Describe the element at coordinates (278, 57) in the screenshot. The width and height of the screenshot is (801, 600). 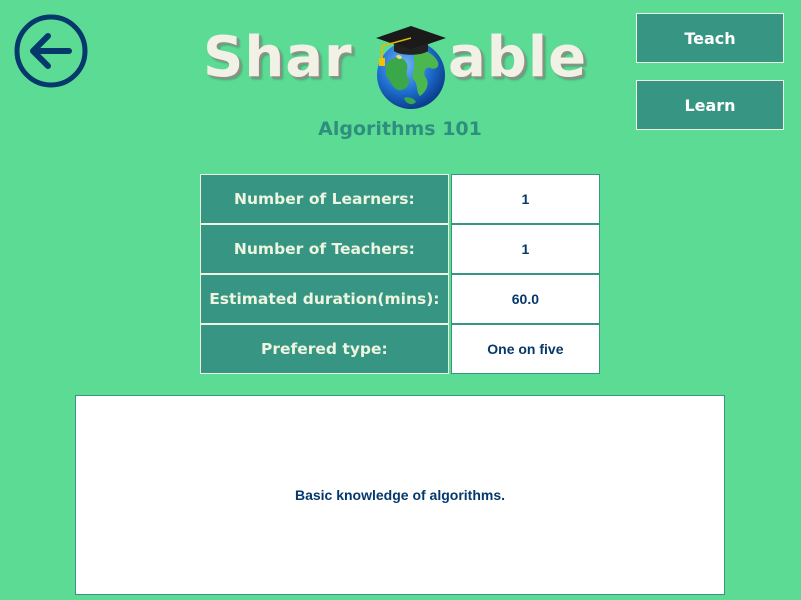
I see `logo-text-left: Shar` at that location.